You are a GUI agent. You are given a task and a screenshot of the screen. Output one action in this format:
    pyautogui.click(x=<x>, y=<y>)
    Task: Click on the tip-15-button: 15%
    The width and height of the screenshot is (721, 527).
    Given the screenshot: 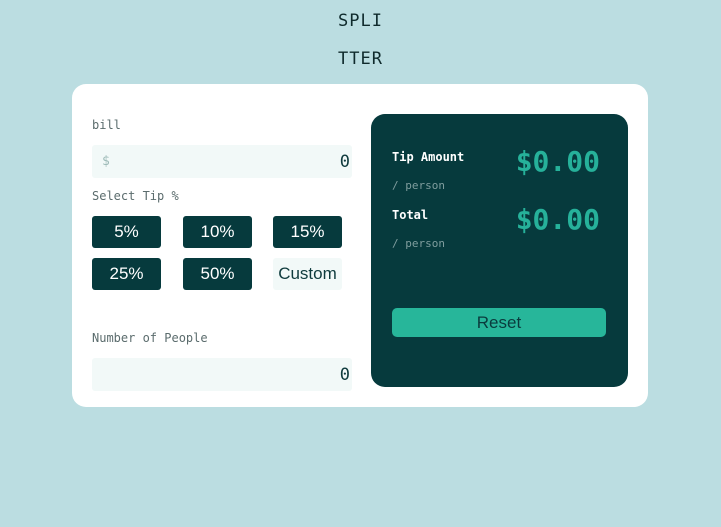 What is the action you would take?
    pyautogui.click(x=307, y=232)
    